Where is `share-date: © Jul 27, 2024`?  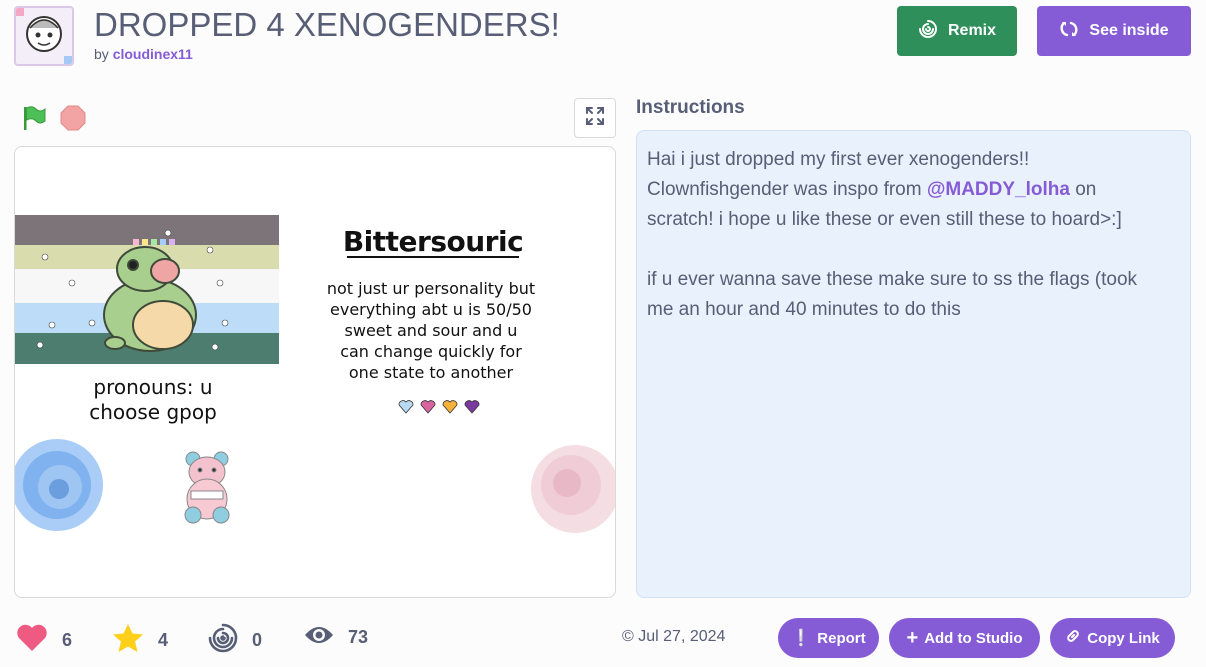
share-date: © Jul 27, 2024 is located at coordinates (673, 637).